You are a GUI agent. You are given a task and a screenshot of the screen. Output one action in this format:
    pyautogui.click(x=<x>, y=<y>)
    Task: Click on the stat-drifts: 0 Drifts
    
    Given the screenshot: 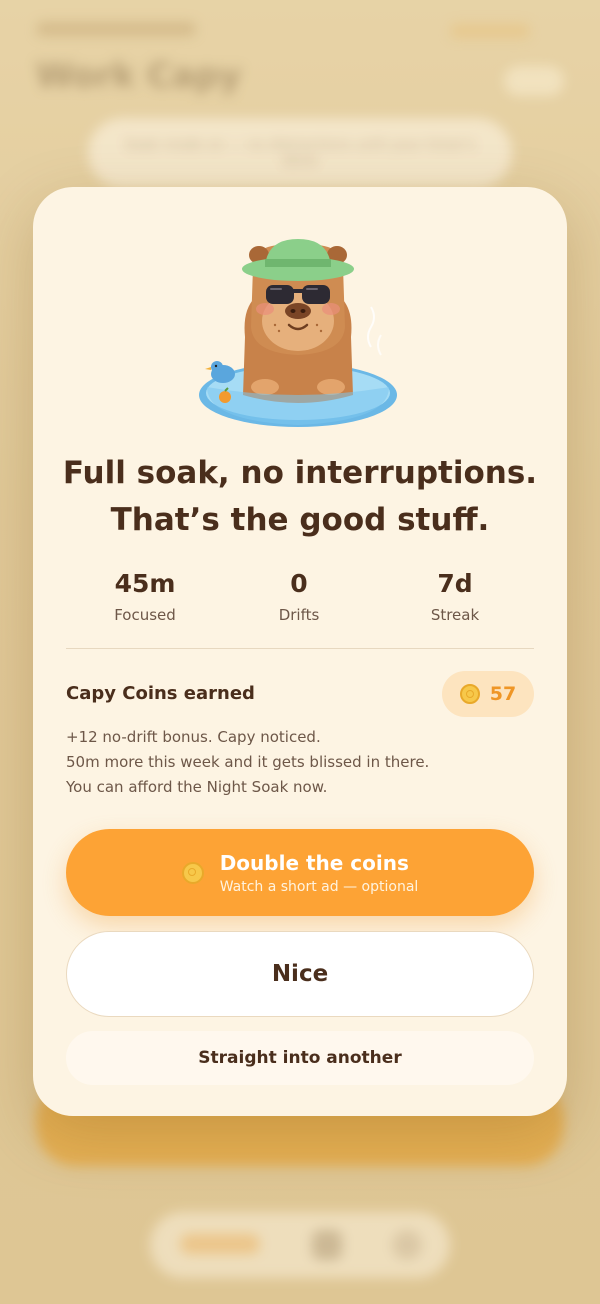 What is the action you would take?
    pyautogui.click(x=299, y=595)
    